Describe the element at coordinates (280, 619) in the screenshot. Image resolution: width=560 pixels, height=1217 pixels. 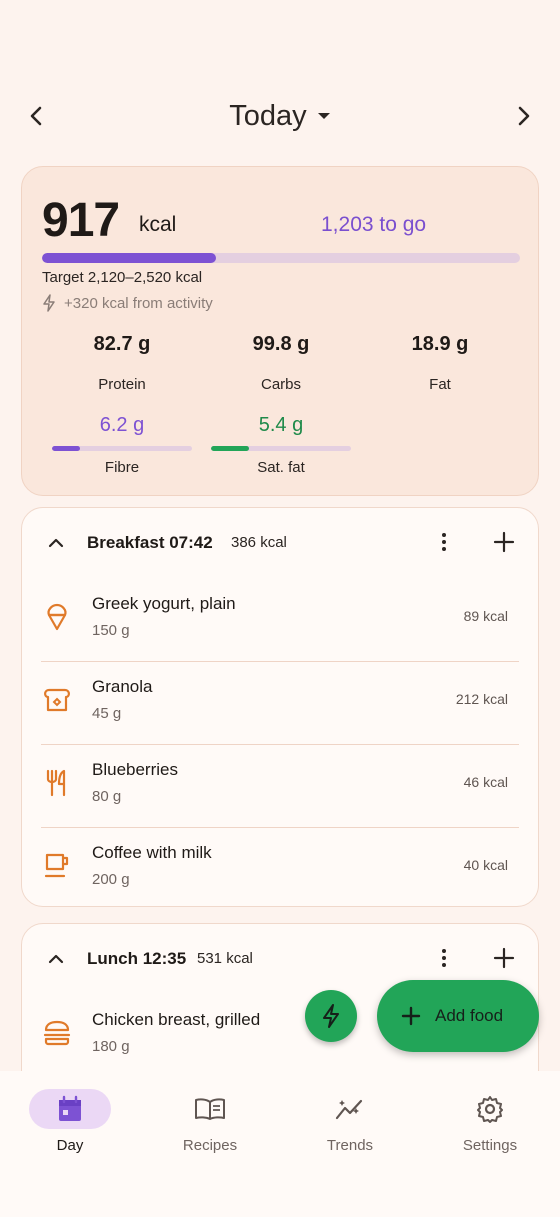
I see `food-item: Greek yogurt, plain 150 g 89 kcal` at that location.